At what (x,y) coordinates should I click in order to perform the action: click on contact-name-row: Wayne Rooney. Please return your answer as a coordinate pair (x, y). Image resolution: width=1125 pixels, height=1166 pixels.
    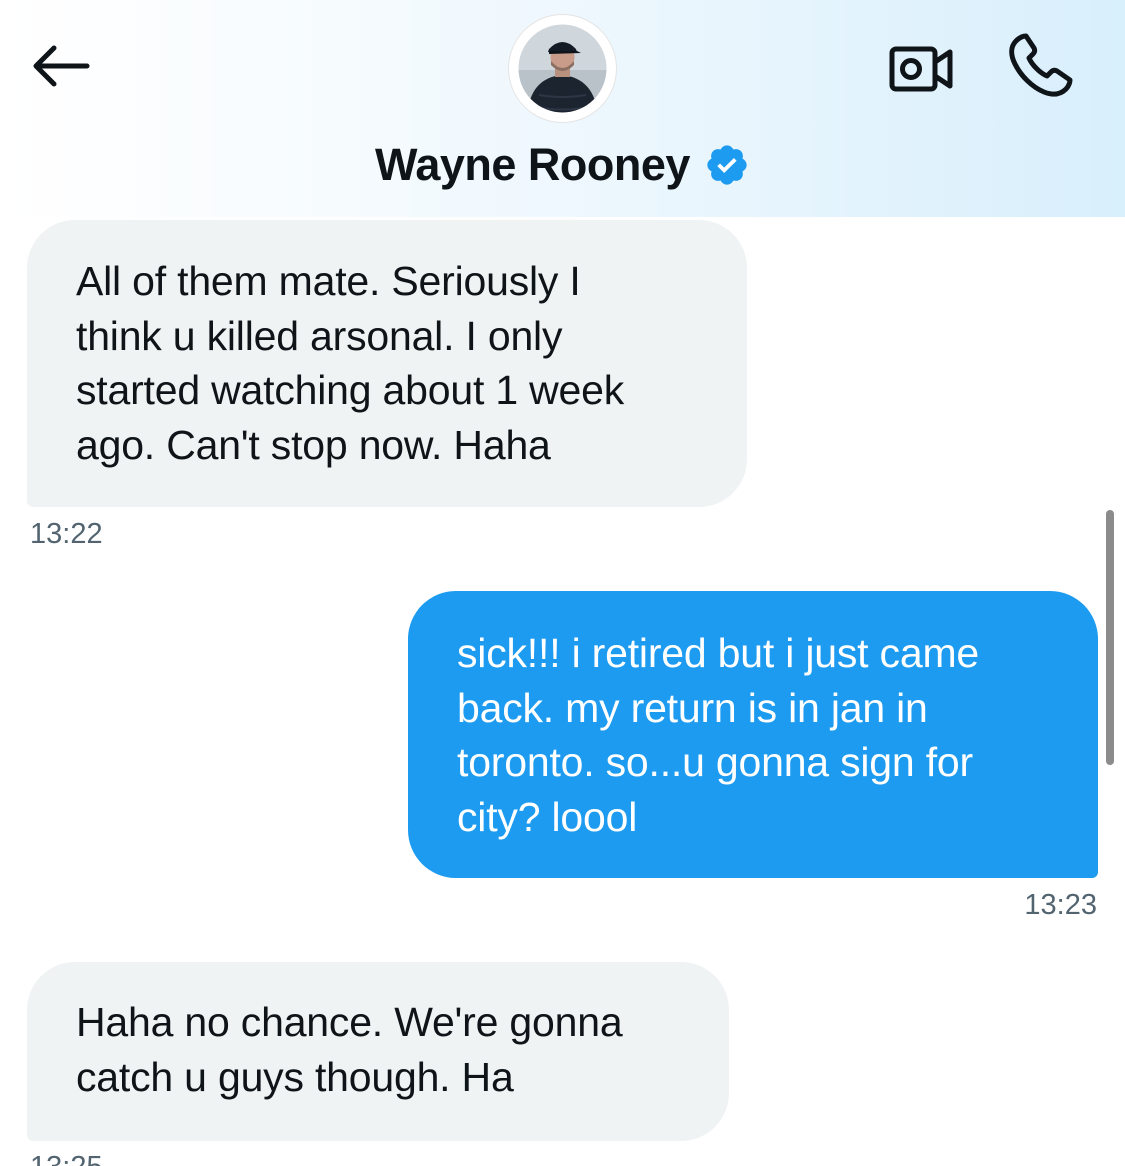
    Looking at the image, I should click on (562, 165).